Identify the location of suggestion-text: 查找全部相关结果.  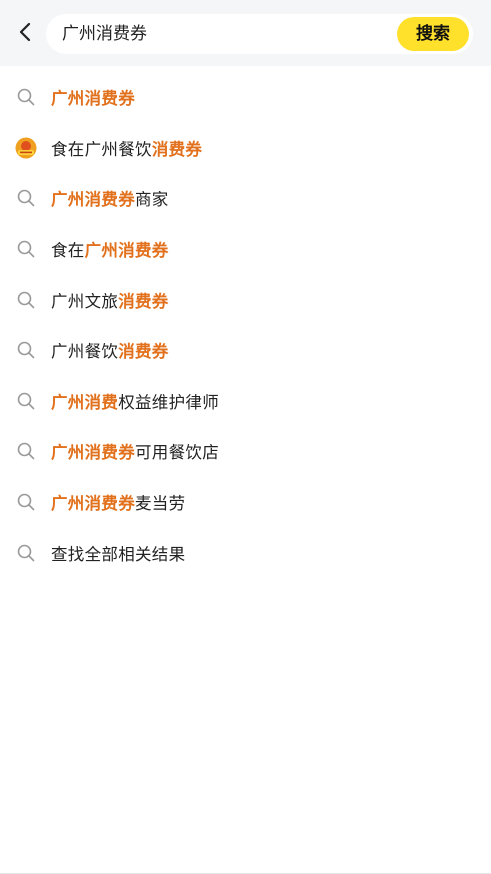
(118, 553).